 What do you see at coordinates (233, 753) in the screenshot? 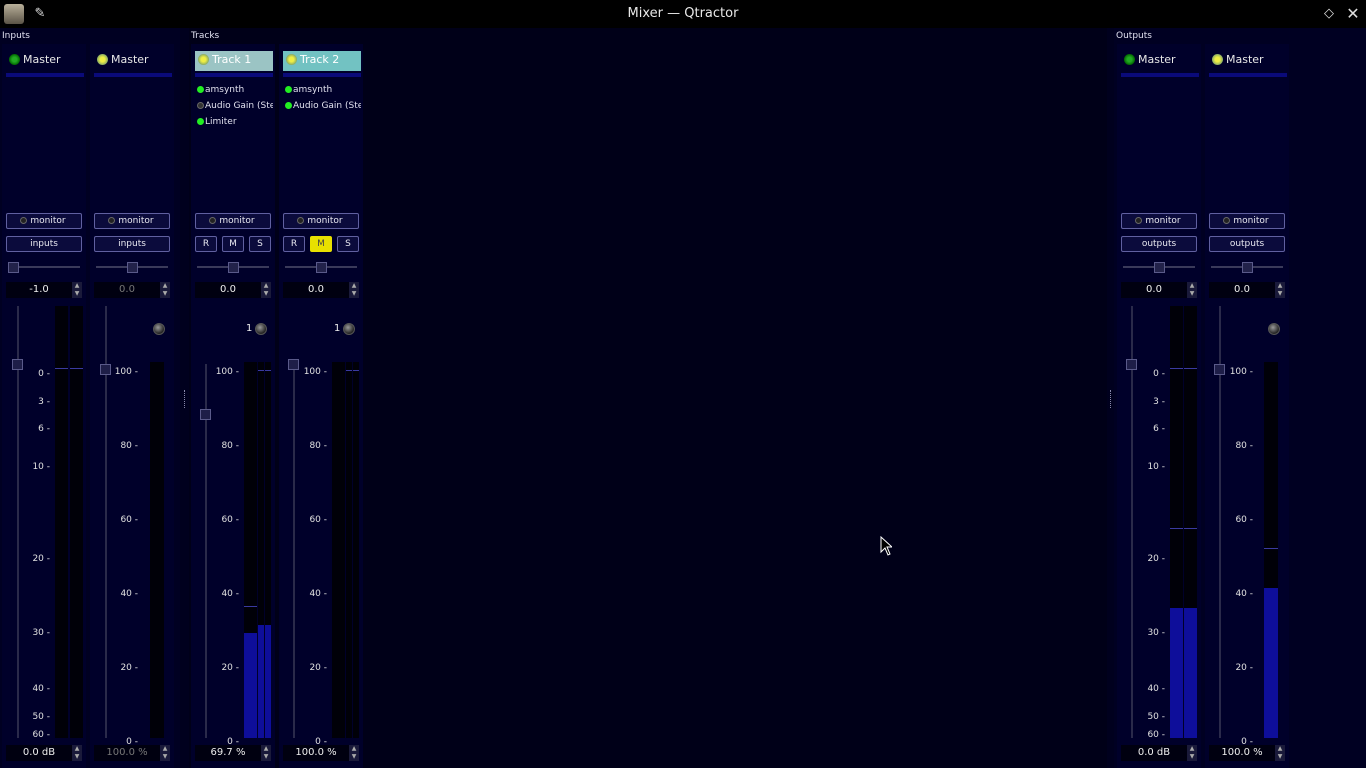
I see `level-spinbox: 69.7 % ▲ ▼` at bounding box center [233, 753].